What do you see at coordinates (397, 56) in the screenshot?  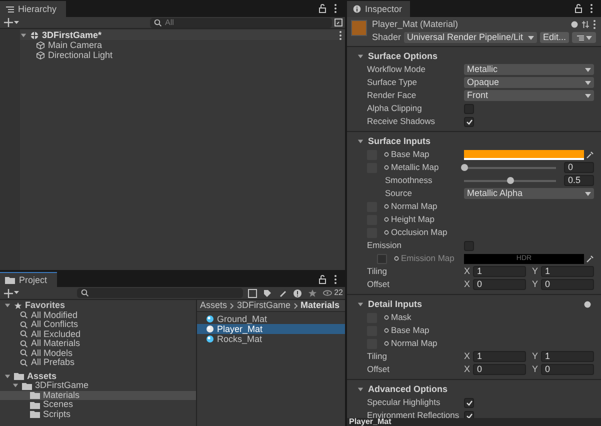 I see `section-header: Surface Options` at bounding box center [397, 56].